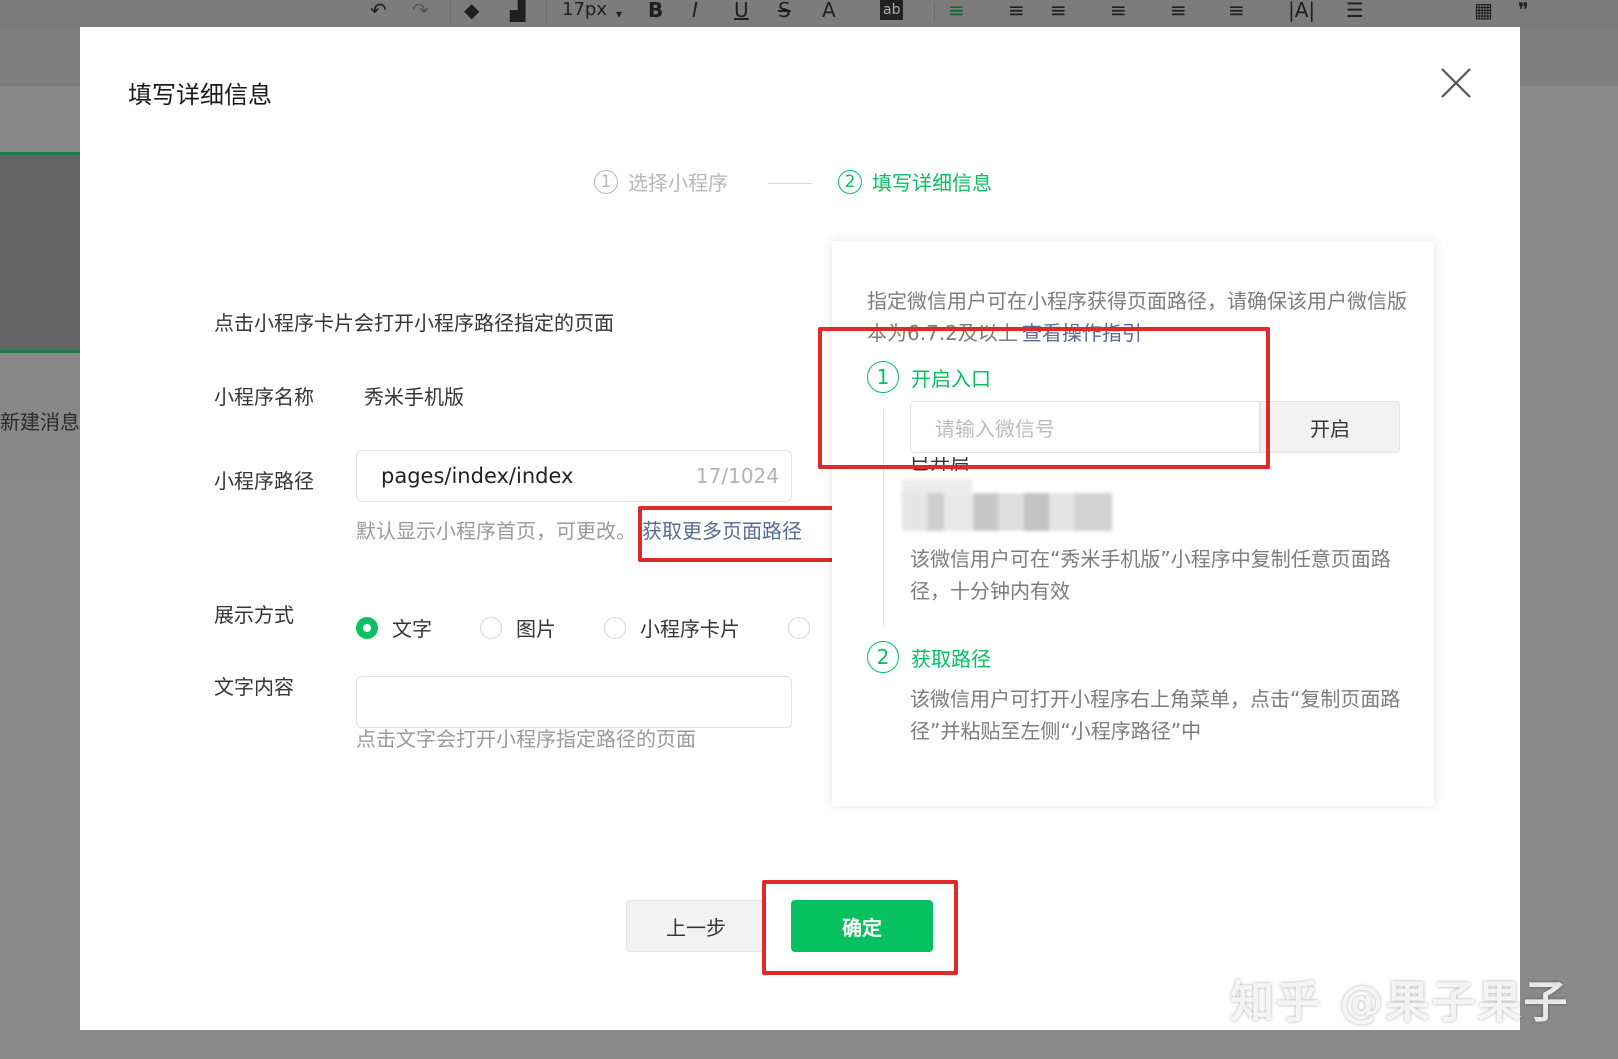 Image resolution: width=1618 pixels, height=1059 pixels. Describe the element at coordinates (1150, 575) in the screenshot. I see `panel-step-1-text: 该微信用户可在“秀米手机版”小程序中复制任意页面路径，十分钟内有效` at that location.